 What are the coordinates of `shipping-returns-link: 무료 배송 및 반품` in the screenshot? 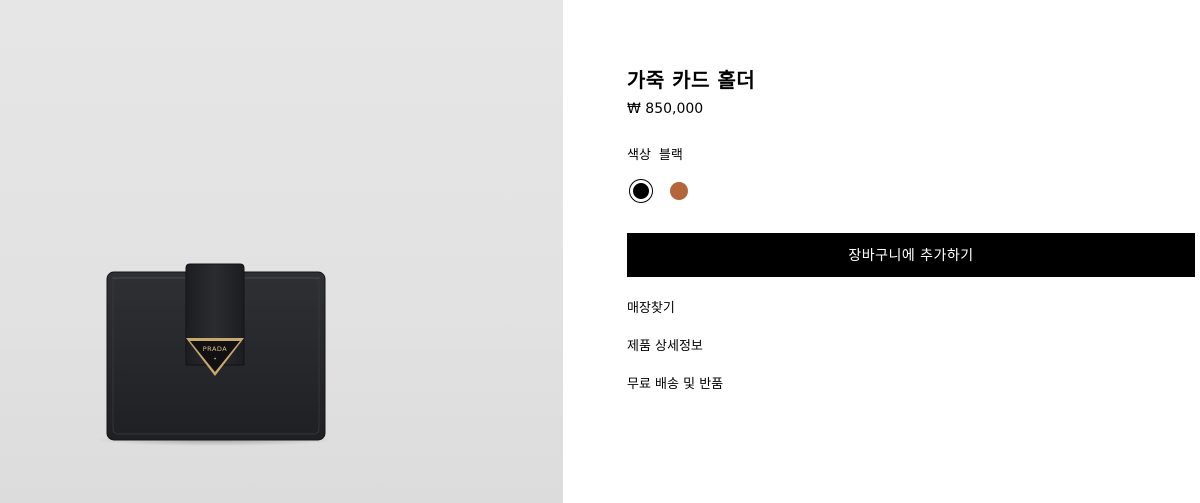 It's located at (675, 382).